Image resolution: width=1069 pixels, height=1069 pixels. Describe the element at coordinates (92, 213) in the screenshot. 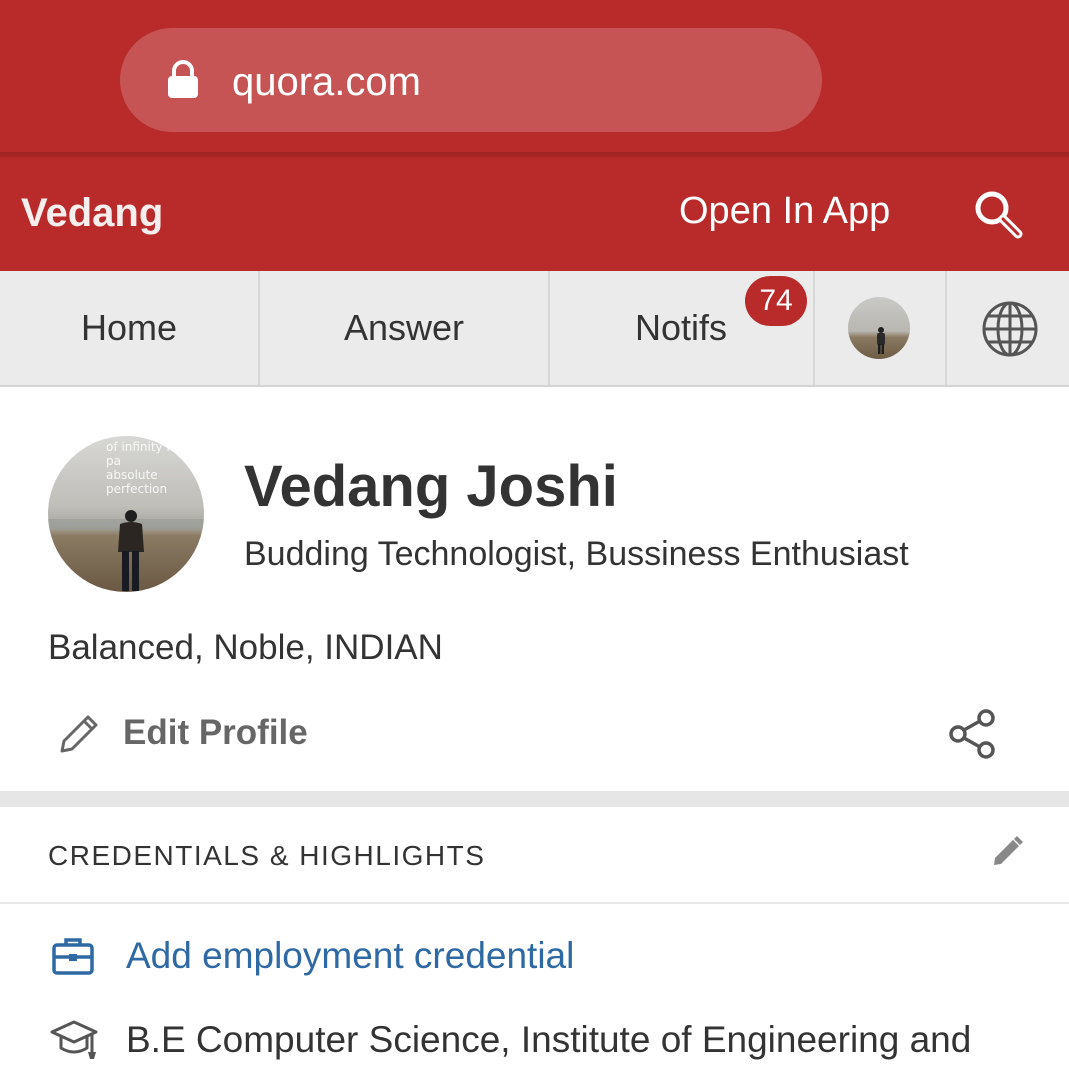

I see `header-brand: Vedang` at that location.